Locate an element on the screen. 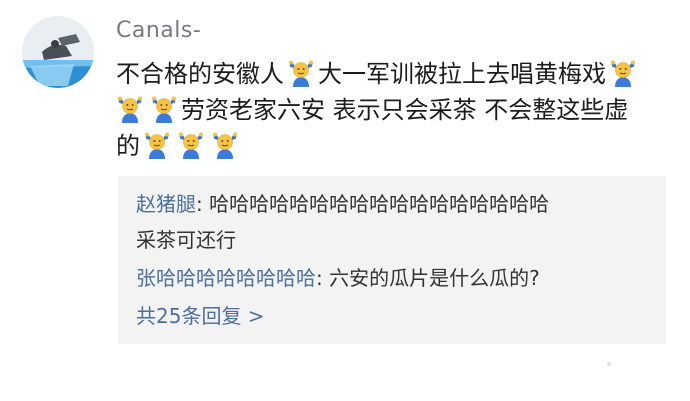 This screenshot has width=690, height=401. reply-text-continued: 采茶可还行 is located at coordinates (186, 240).